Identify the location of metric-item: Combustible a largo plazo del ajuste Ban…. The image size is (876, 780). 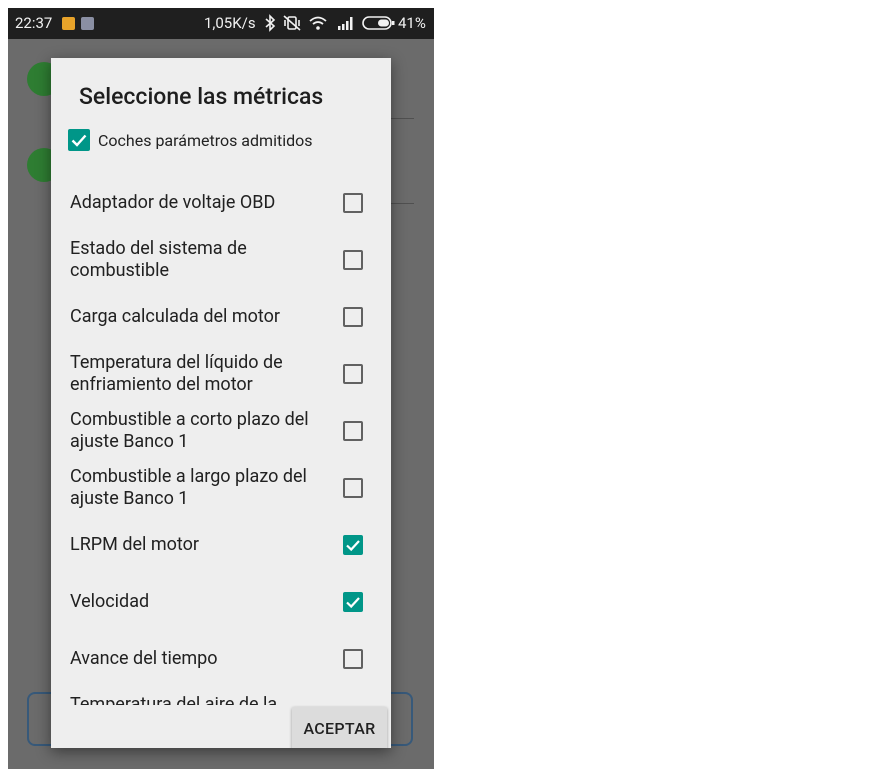
(221, 488).